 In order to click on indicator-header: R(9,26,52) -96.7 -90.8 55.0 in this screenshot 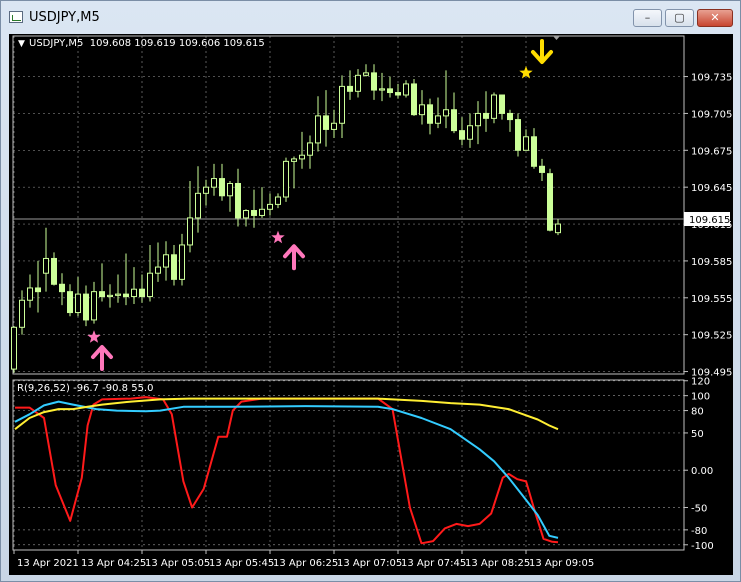, I will do `click(85, 388)`.